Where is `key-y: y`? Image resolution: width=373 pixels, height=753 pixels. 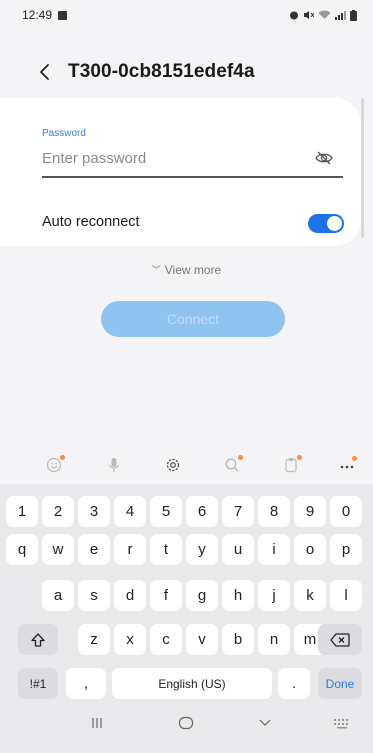
key-y: y is located at coordinates (202, 549).